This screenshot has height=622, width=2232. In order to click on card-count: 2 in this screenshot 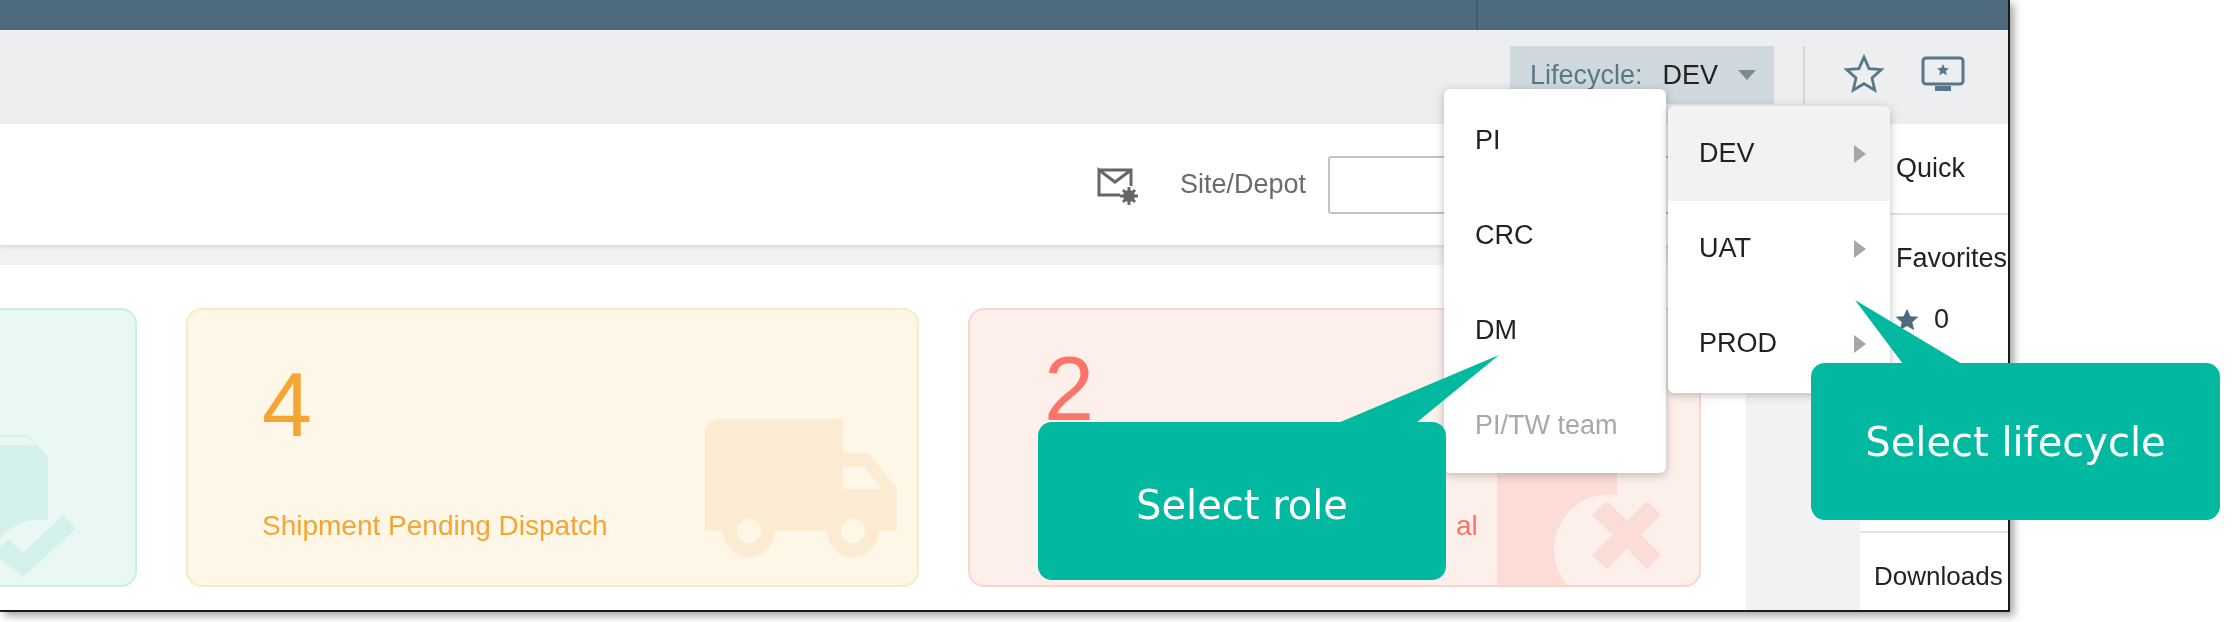, I will do `click(1069, 389)`.